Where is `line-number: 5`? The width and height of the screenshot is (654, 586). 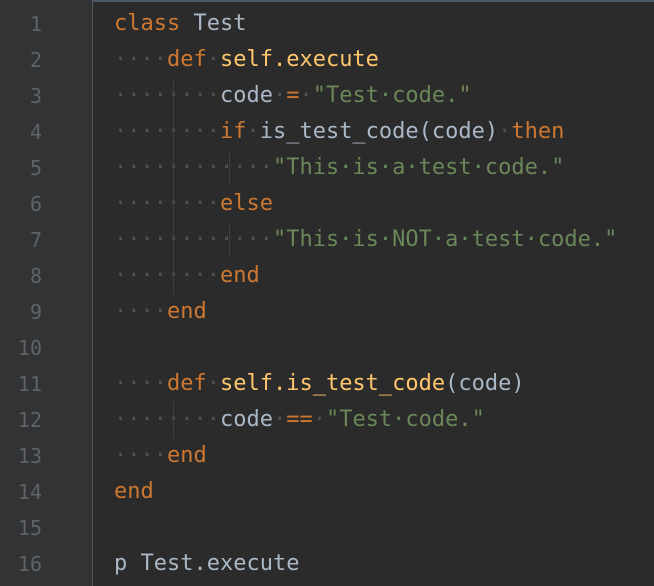 line-number: 5 is located at coordinates (35, 168).